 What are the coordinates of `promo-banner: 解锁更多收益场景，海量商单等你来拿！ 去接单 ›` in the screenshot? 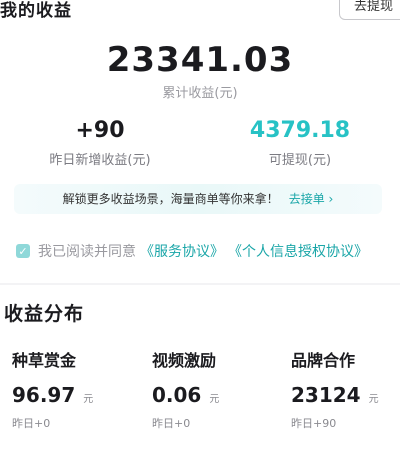 It's located at (198, 199).